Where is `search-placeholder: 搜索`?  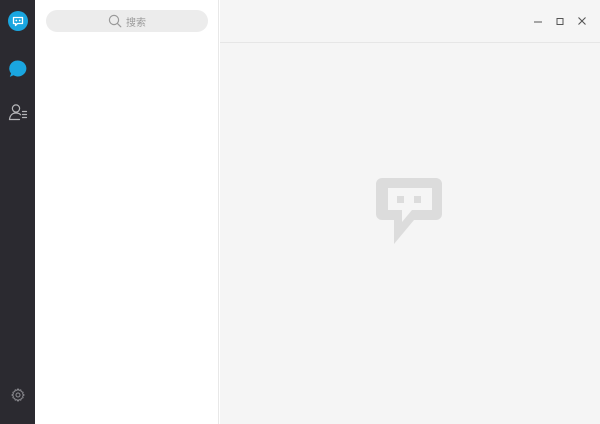
search-placeholder: 搜索 is located at coordinates (136, 23).